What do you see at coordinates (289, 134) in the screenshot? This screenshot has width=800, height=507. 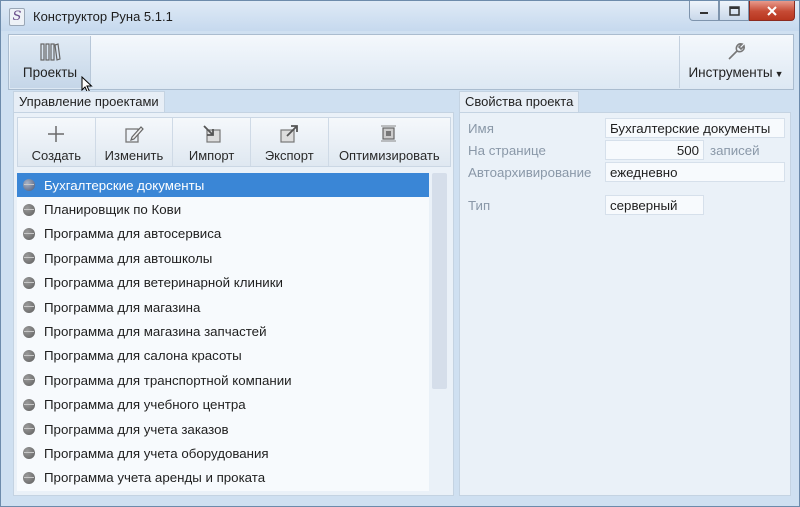 I see `export-icon` at bounding box center [289, 134].